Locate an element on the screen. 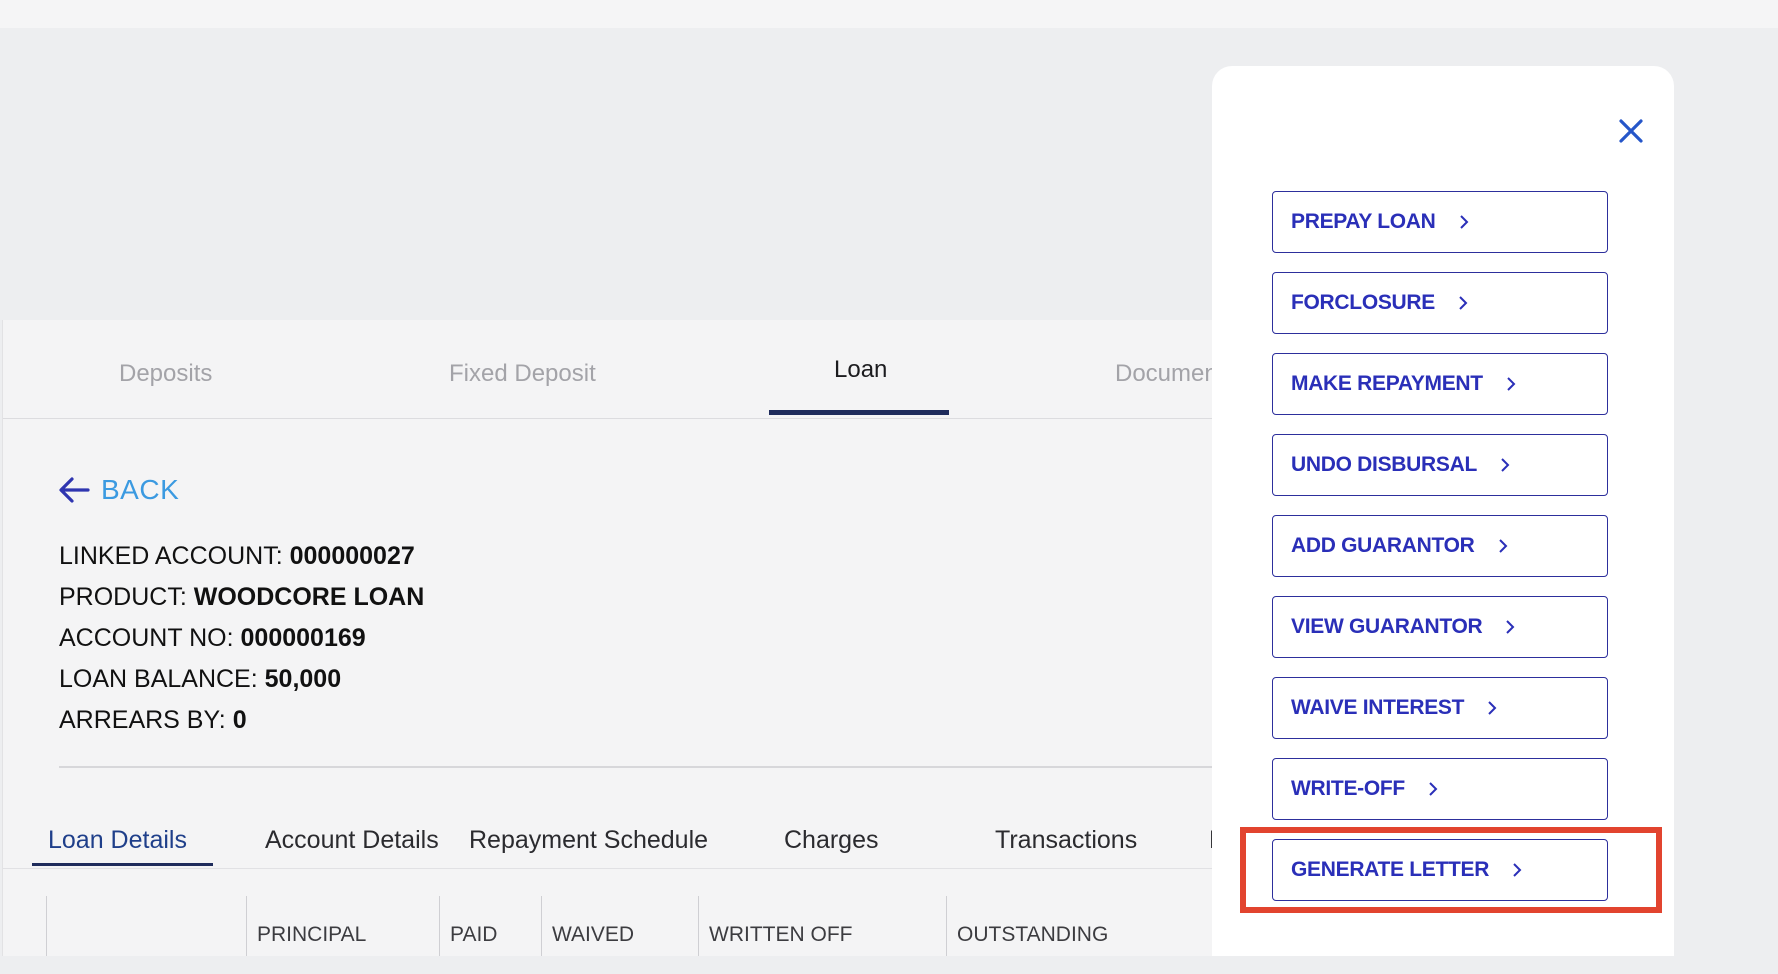 The image size is (1778, 974). subtab-loan-details: Loan Details is located at coordinates (117, 840).